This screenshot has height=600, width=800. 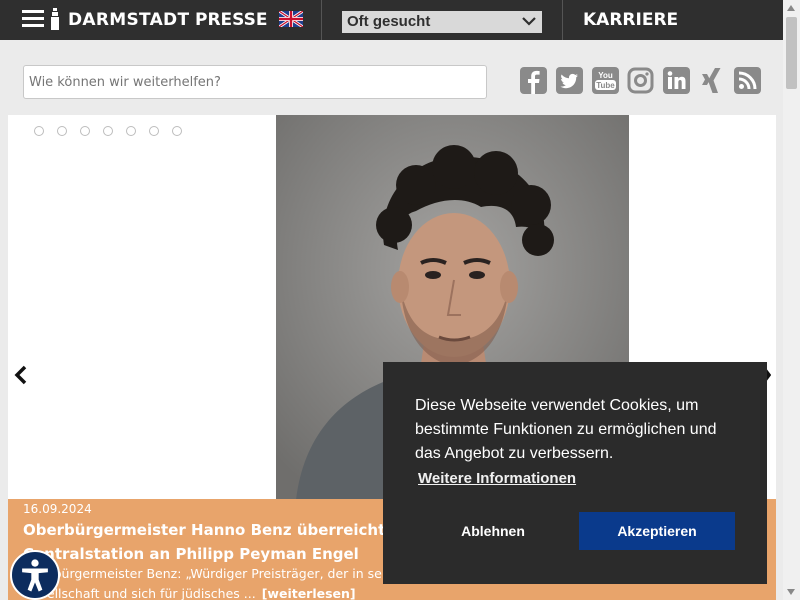 What do you see at coordinates (791, 8) in the screenshot?
I see `scroll-up-arrow-icon` at bounding box center [791, 8].